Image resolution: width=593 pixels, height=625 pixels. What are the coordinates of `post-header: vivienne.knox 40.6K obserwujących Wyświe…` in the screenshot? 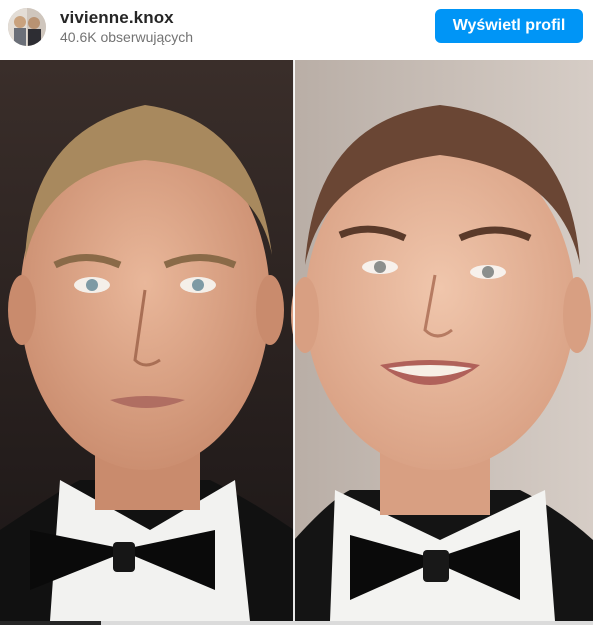 It's located at (296, 30).